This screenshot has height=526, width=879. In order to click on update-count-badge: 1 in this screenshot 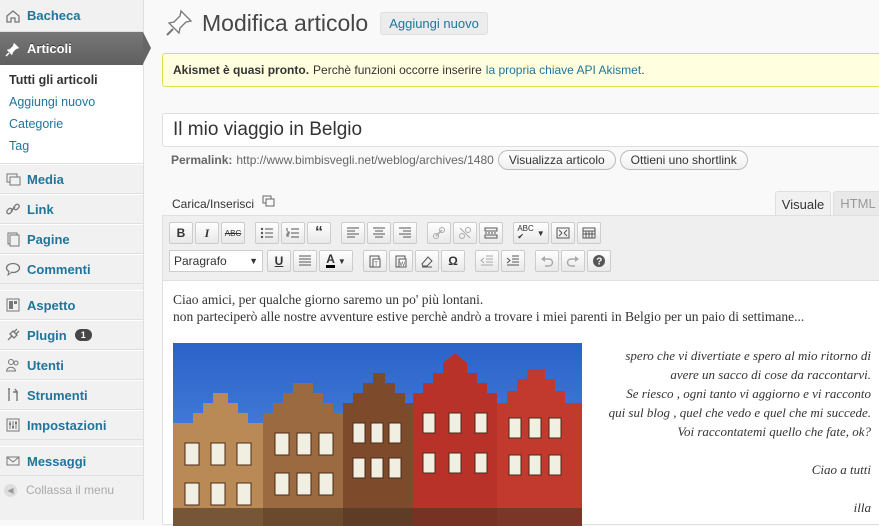, I will do `click(83, 335)`.